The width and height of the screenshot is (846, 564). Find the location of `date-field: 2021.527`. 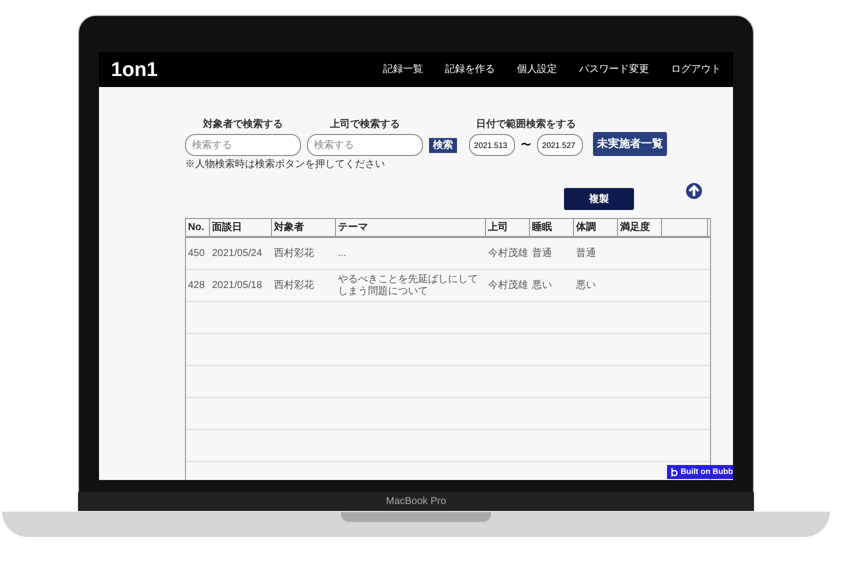

date-field: 2021.527 is located at coordinates (560, 145).